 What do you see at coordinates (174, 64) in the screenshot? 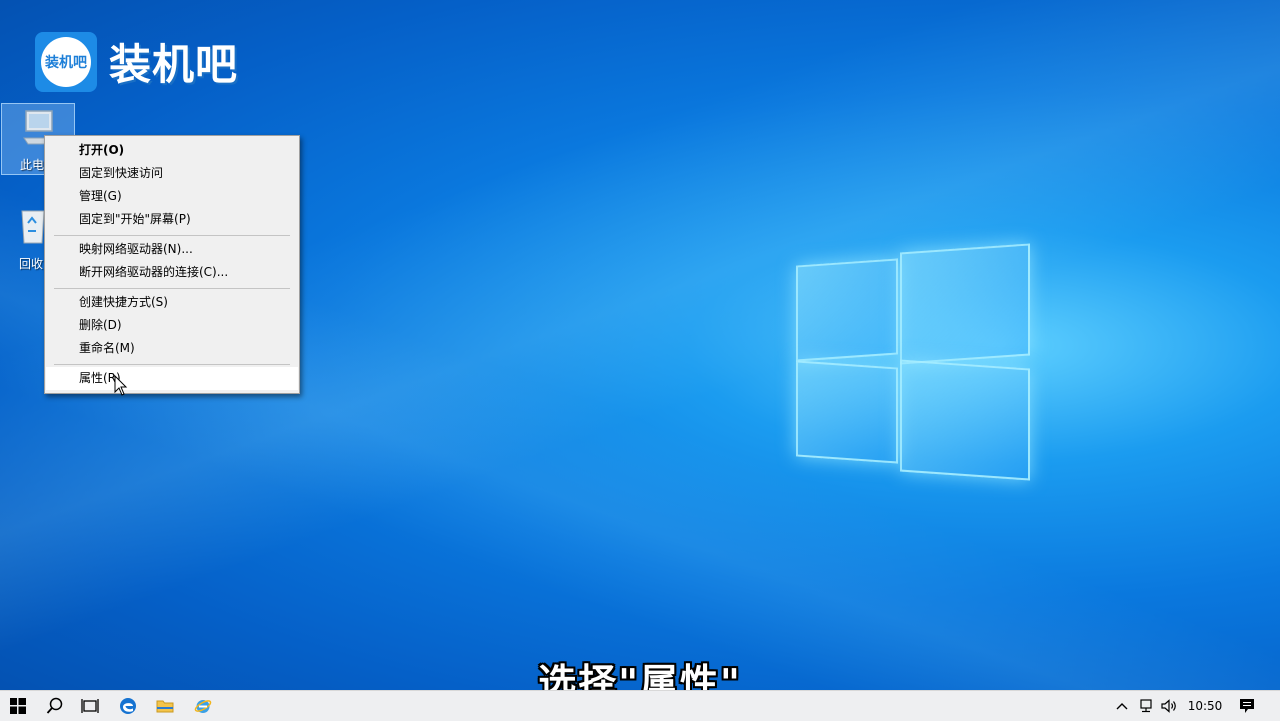
I see `brand-title: 装机吧` at bounding box center [174, 64].